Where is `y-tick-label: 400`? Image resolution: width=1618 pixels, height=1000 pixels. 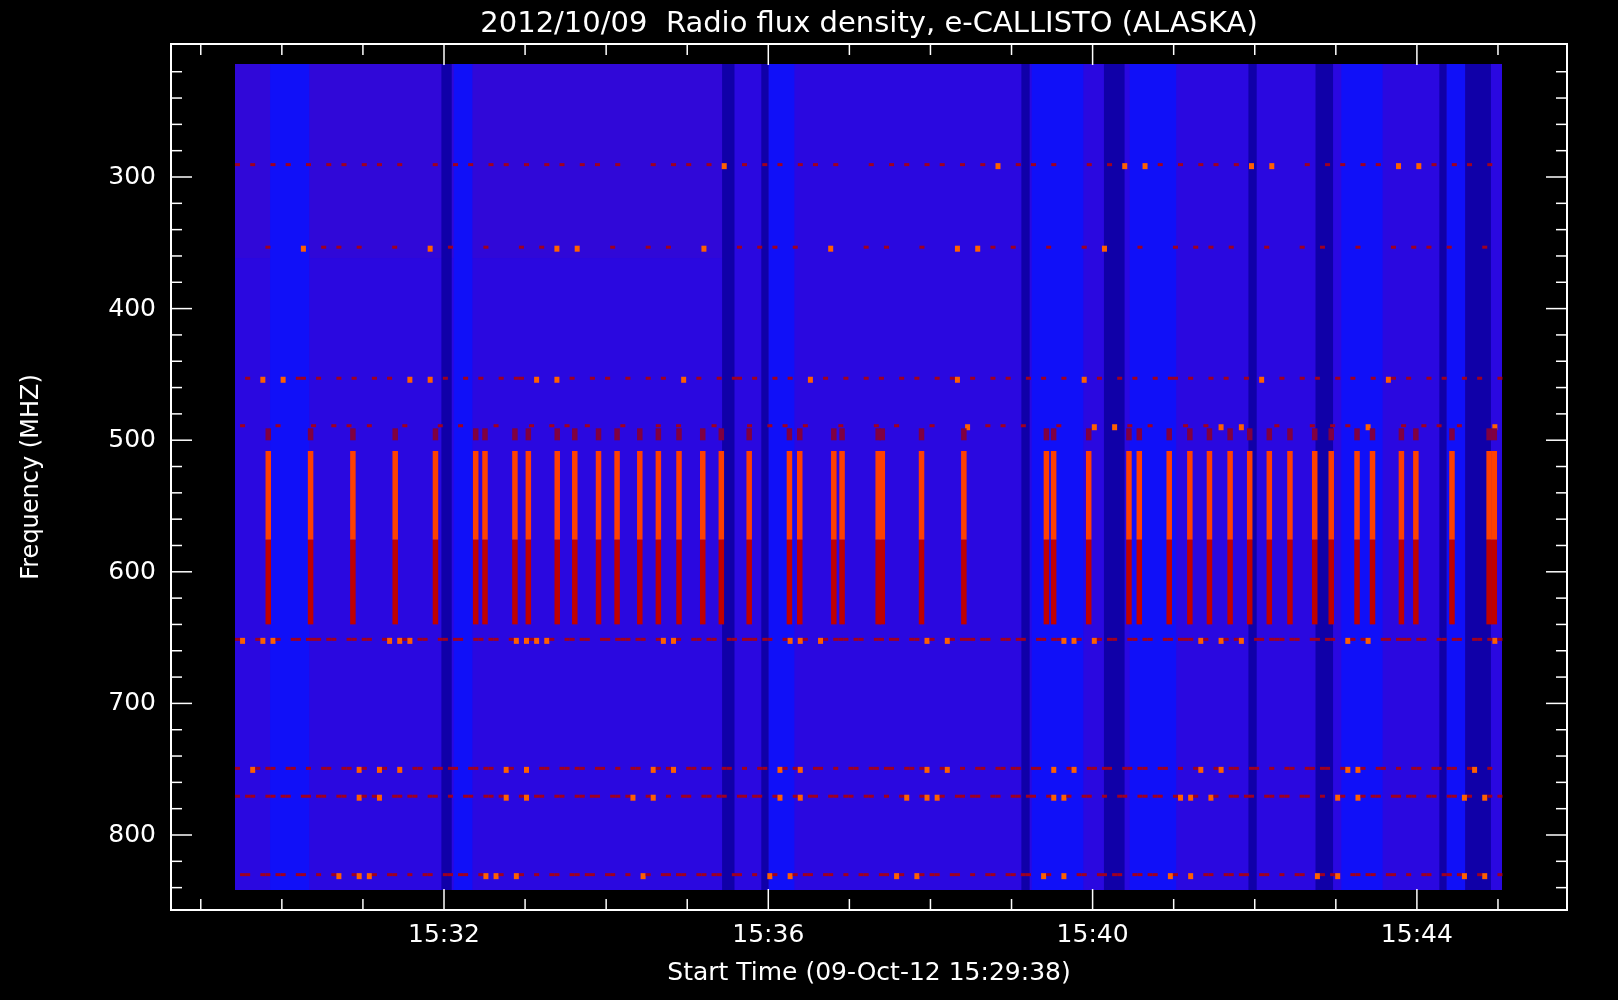
y-tick-label: 400 is located at coordinates (132, 307).